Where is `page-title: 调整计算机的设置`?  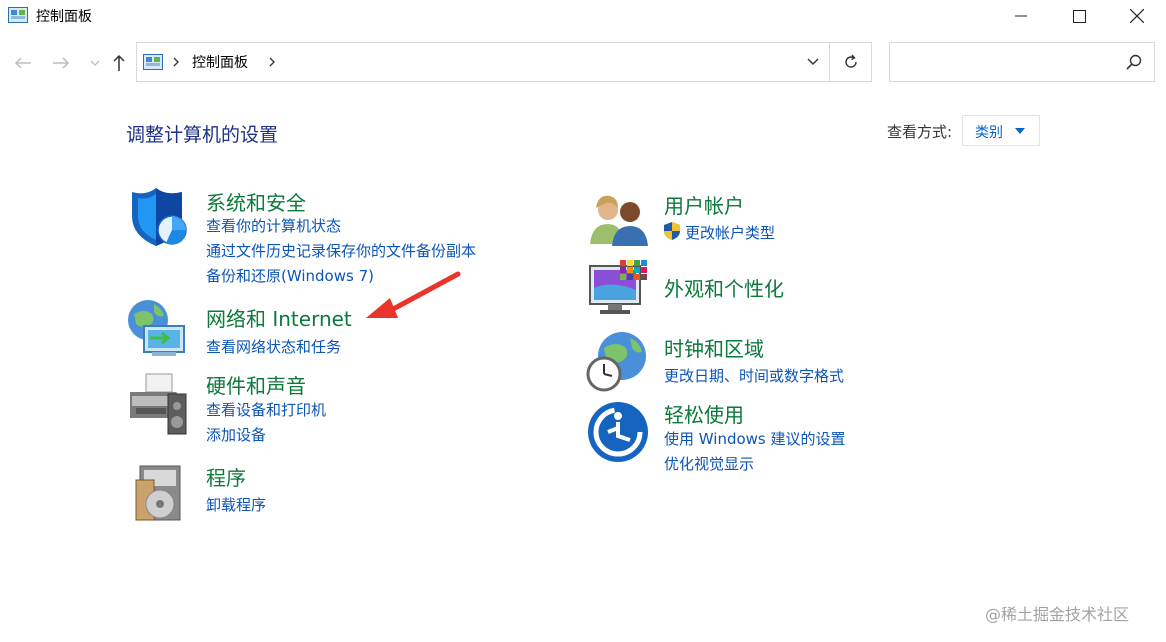 page-title: 调整计算机的设置 is located at coordinates (202, 135).